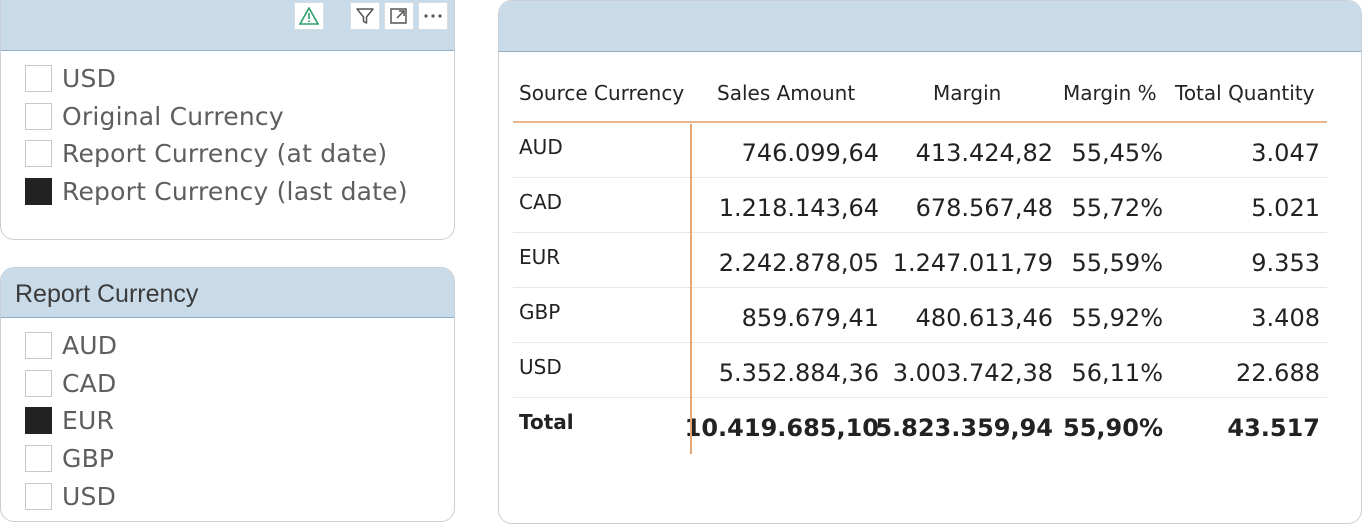 The image size is (1362, 524). I want to click on slicer-item: Report Currency (at date), so click(216, 154).